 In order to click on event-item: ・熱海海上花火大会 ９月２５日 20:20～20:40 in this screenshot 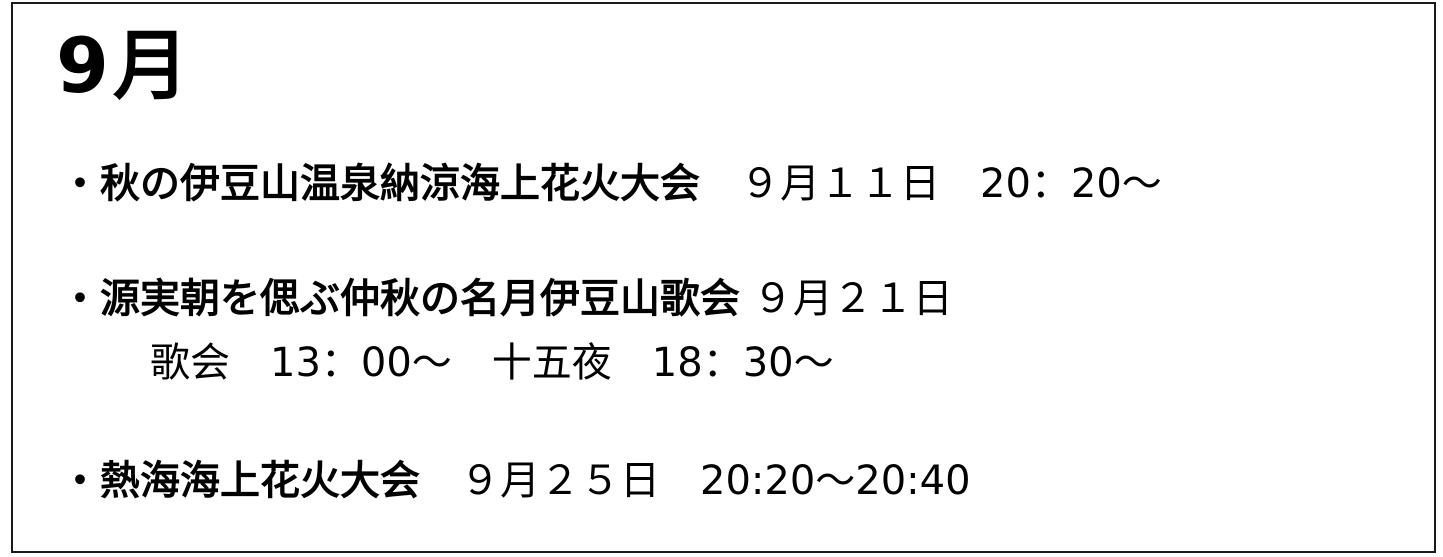, I will do `click(515, 481)`.